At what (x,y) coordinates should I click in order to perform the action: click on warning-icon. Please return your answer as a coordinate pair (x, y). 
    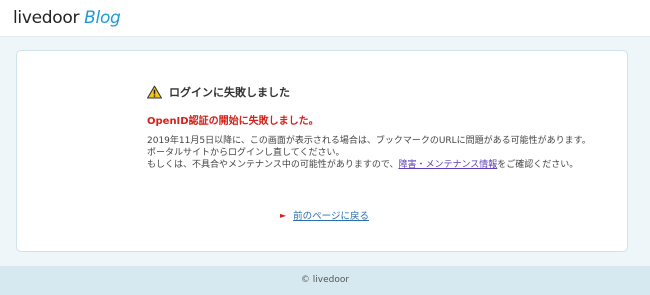
    Looking at the image, I should click on (154, 92).